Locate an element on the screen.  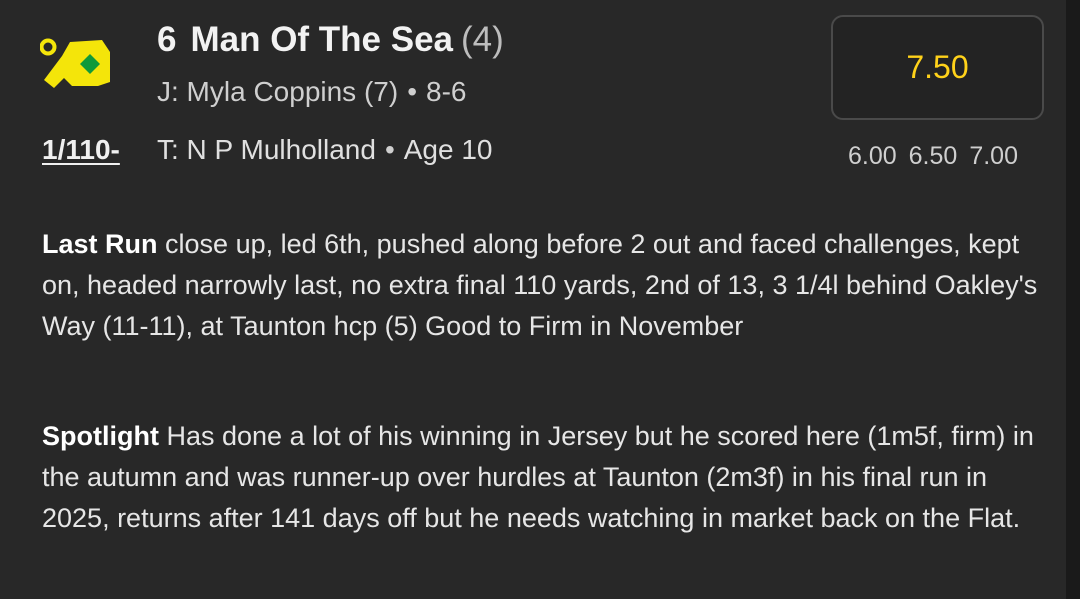
odds-button: 7.50 is located at coordinates (937, 67).